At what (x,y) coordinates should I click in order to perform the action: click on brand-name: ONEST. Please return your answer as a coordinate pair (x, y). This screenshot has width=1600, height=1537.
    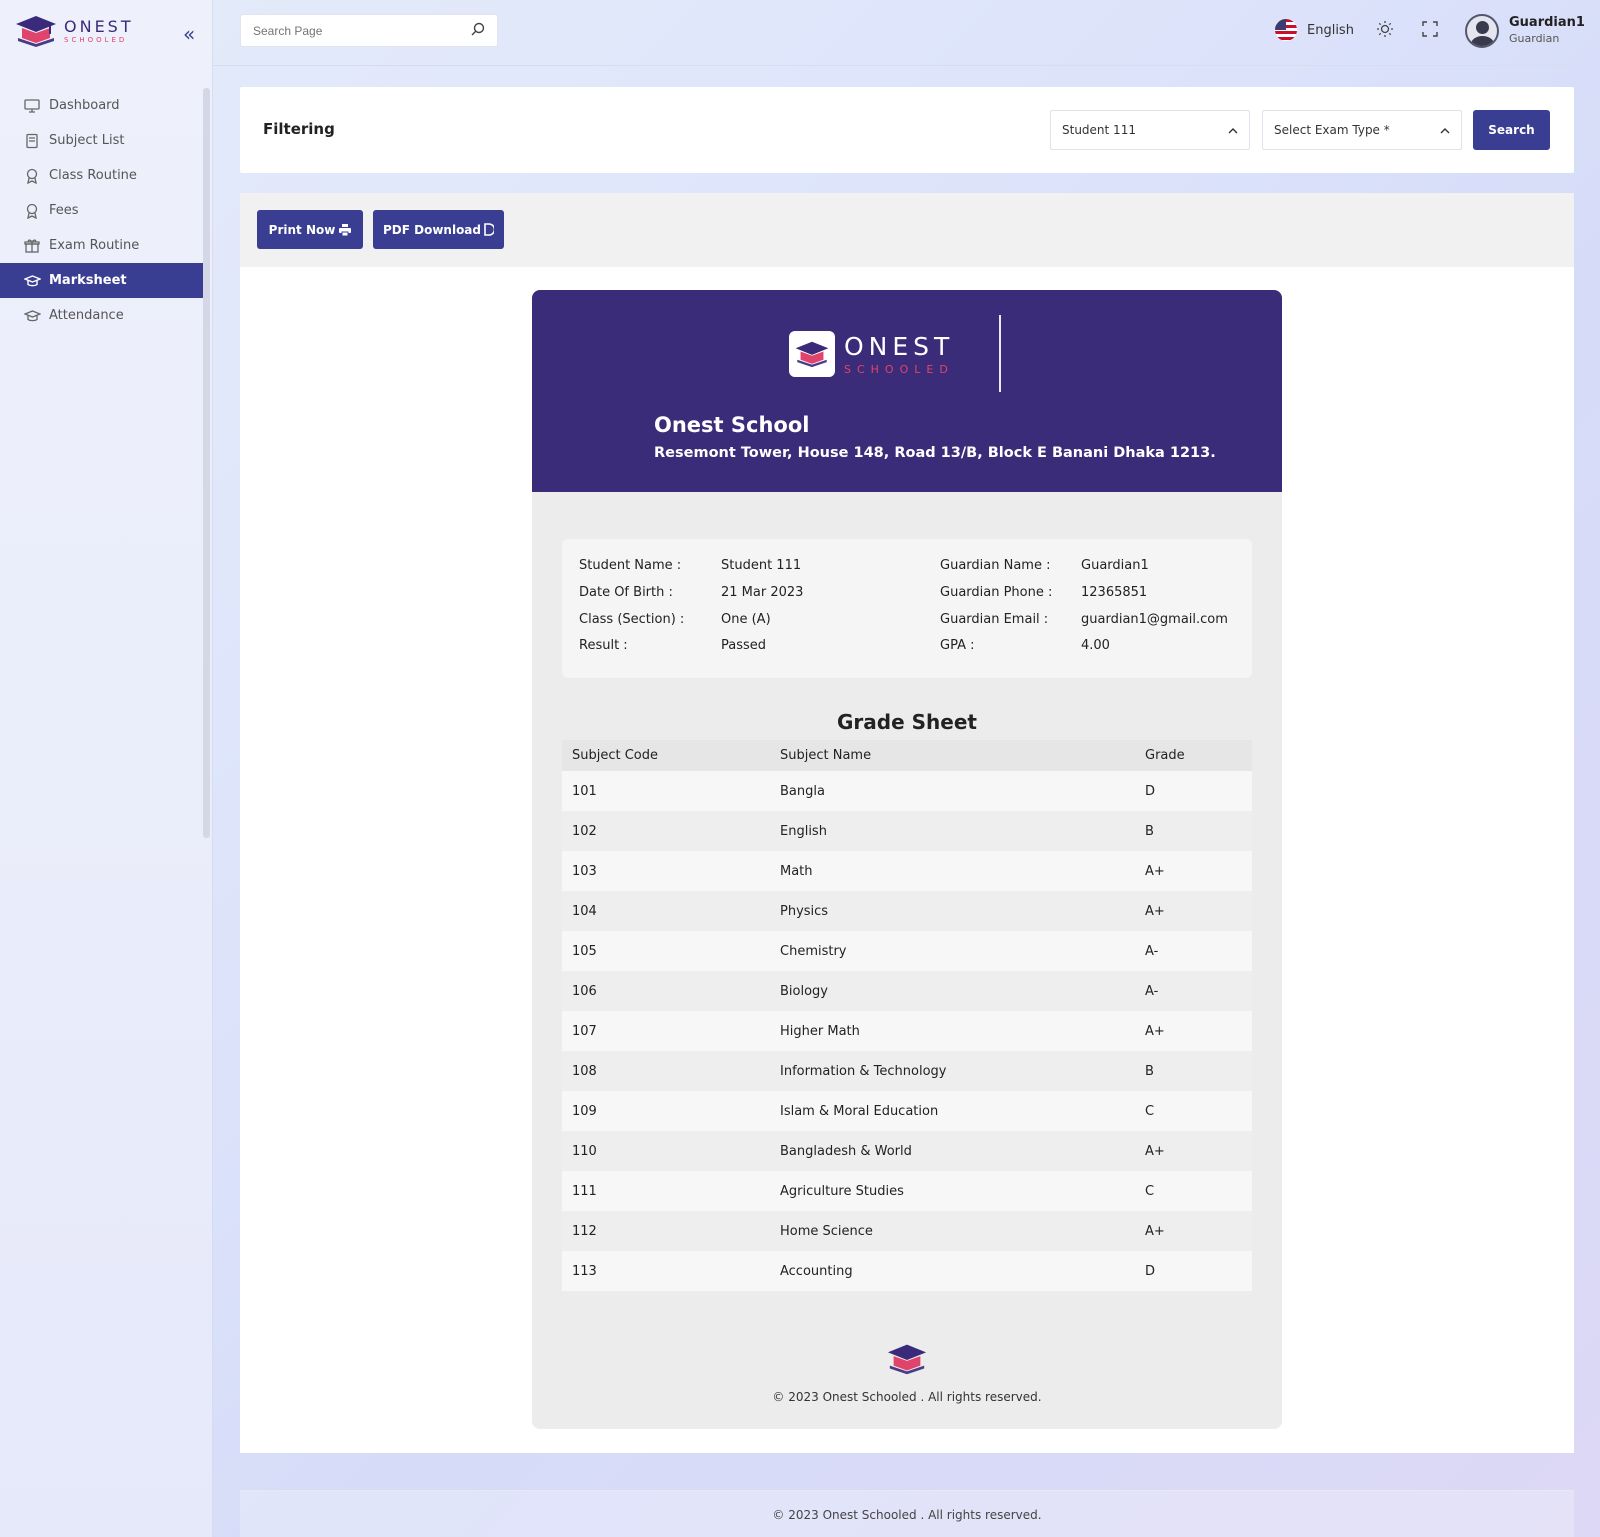
    Looking at the image, I should click on (99, 26).